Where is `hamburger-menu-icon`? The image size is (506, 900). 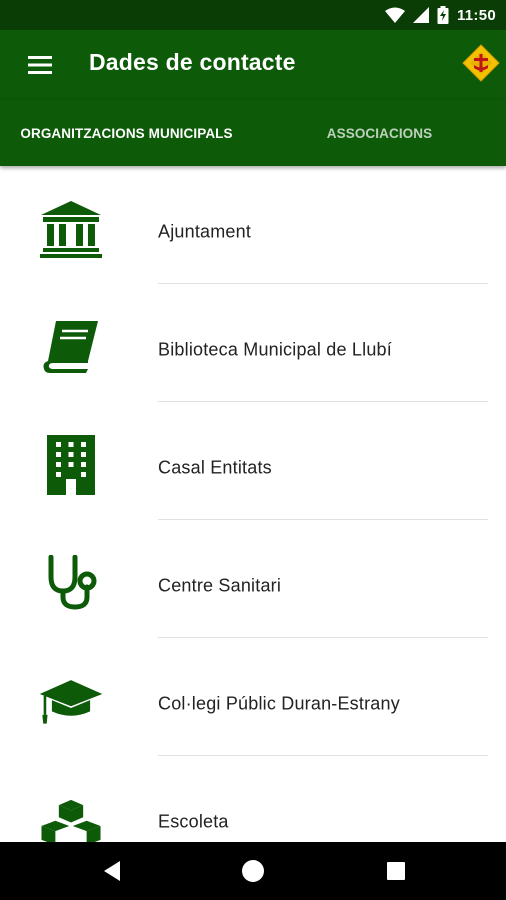
hamburger-menu-icon is located at coordinates (40, 65).